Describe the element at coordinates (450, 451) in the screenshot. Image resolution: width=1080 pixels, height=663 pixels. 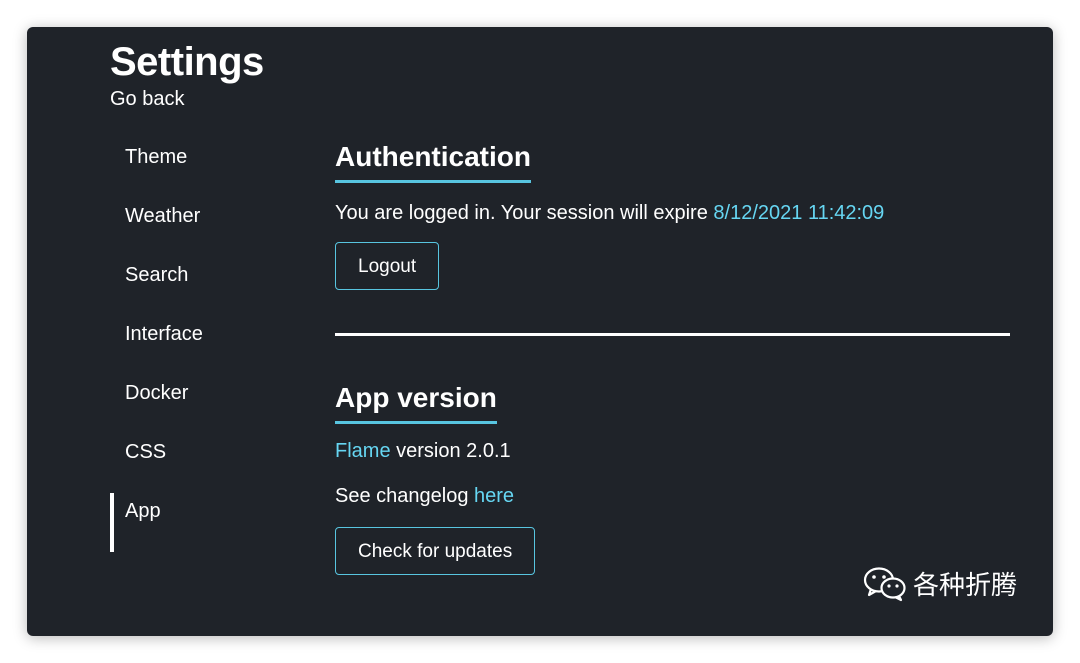
I see `version-text: version 2.0.1` at that location.